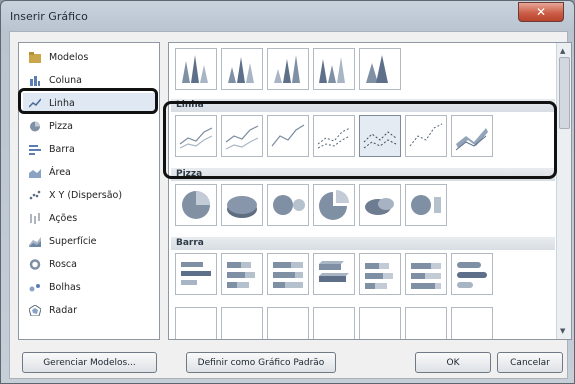 The height and width of the screenshot is (384, 575). What do you see at coordinates (562, 51) in the screenshot?
I see `scroll-up-icon: ▲` at bounding box center [562, 51].